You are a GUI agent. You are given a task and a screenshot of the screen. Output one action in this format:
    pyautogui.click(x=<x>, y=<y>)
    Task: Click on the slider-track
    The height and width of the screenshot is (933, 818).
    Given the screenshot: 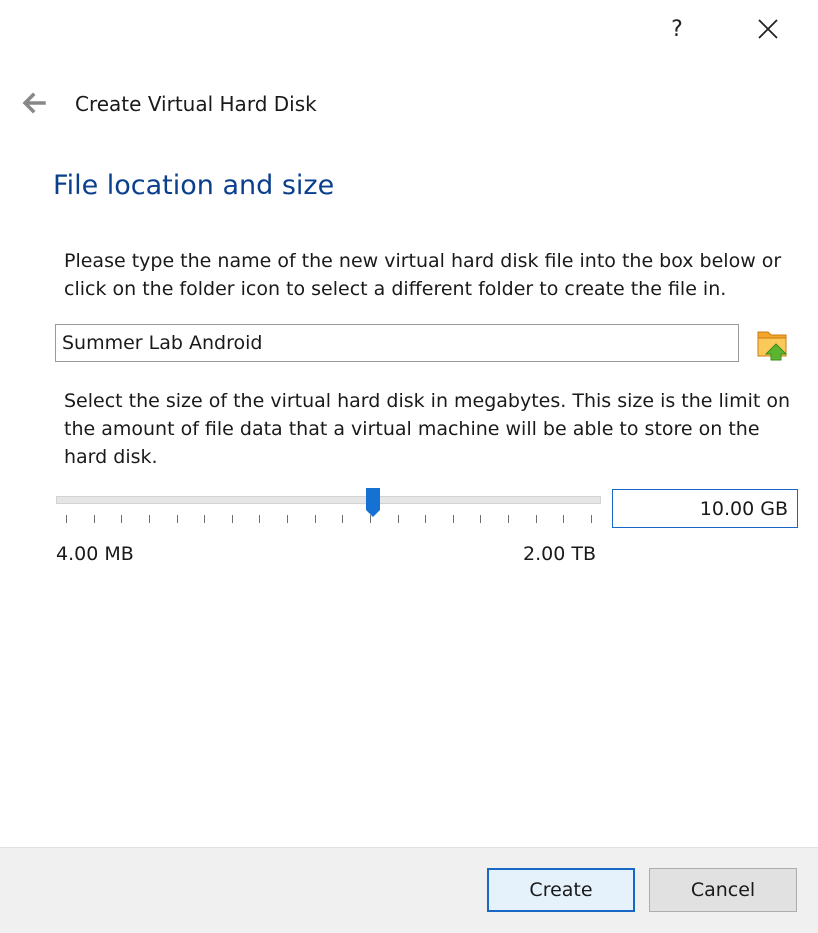 What is the action you would take?
    pyautogui.click(x=328, y=500)
    